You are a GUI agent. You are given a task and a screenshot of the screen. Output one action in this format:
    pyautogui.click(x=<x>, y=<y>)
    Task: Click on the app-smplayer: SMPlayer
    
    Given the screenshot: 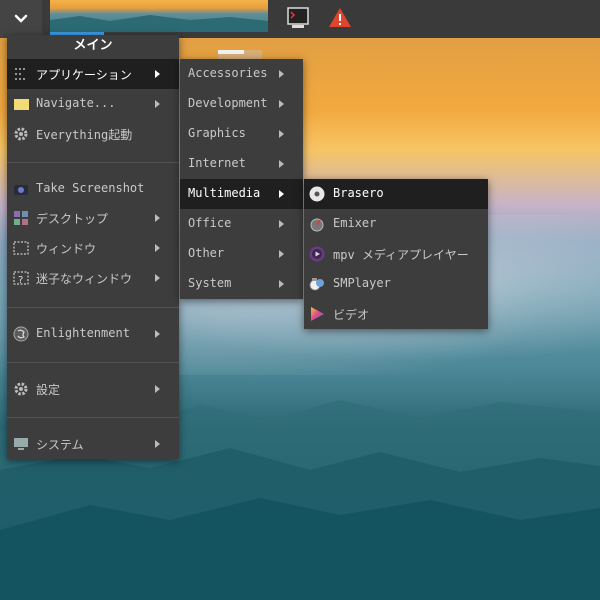 What is the action you would take?
    pyautogui.click(x=396, y=284)
    